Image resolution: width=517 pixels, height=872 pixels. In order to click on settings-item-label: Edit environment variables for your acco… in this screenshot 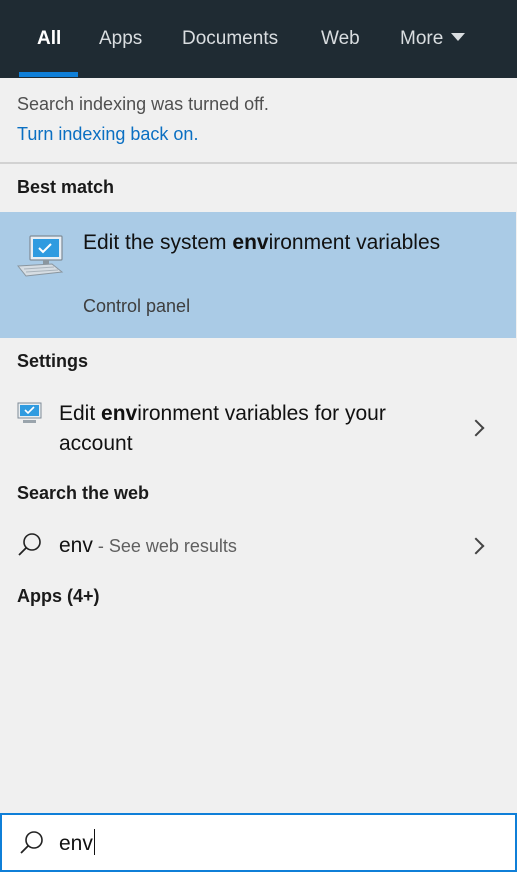, I will do `click(222, 428)`.